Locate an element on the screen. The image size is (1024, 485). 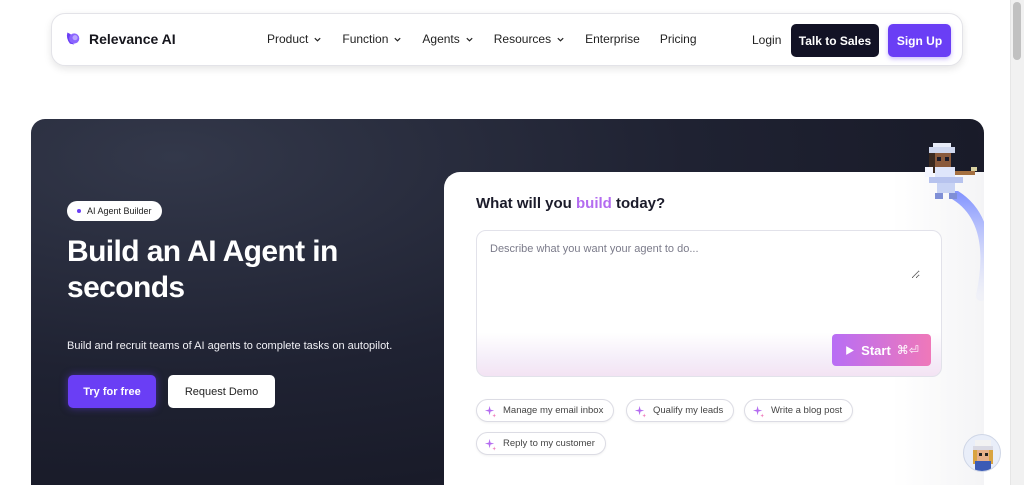
start-button: Start ⌘⏎ is located at coordinates (881, 350).